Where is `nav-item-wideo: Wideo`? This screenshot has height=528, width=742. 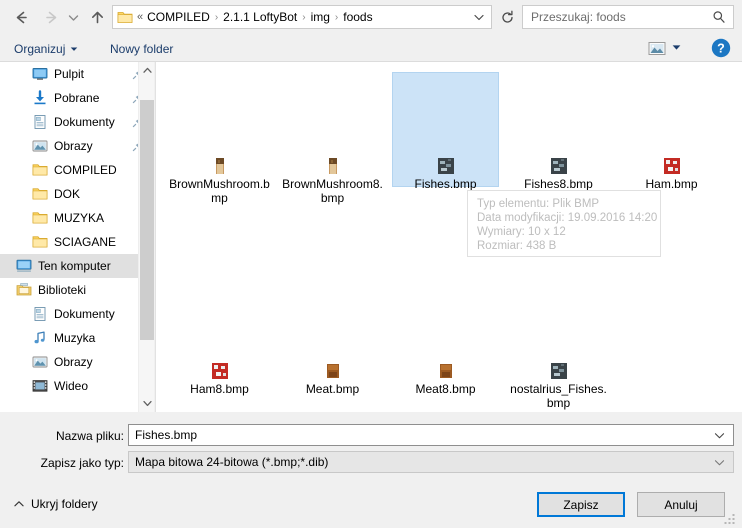 nav-item-wideo: Wideo is located at coordinates (77, 386).